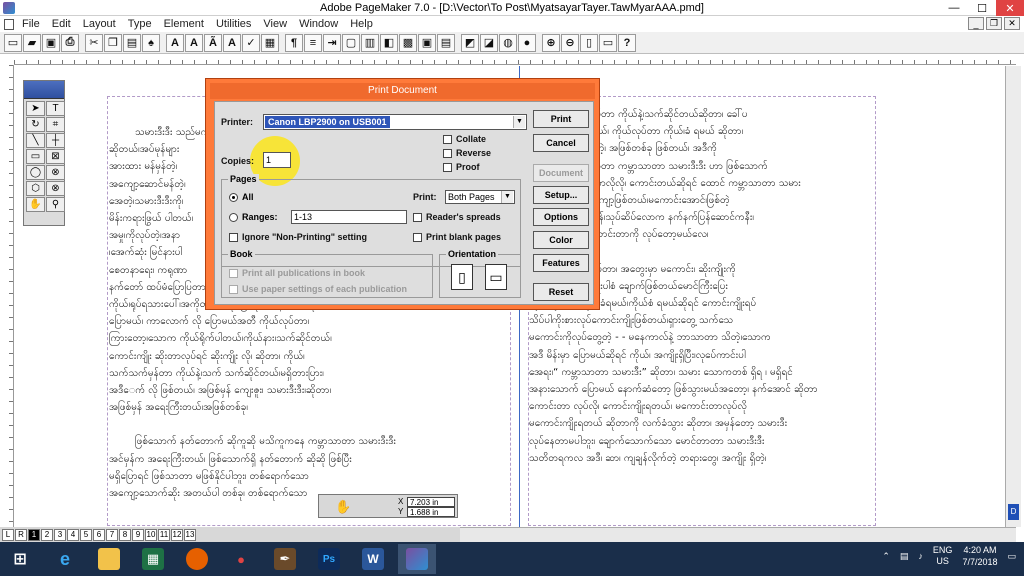  Describe the element at coordinates (467, 153) in the screenshot. I see `reverse-checkbox: Reverse` at that location.